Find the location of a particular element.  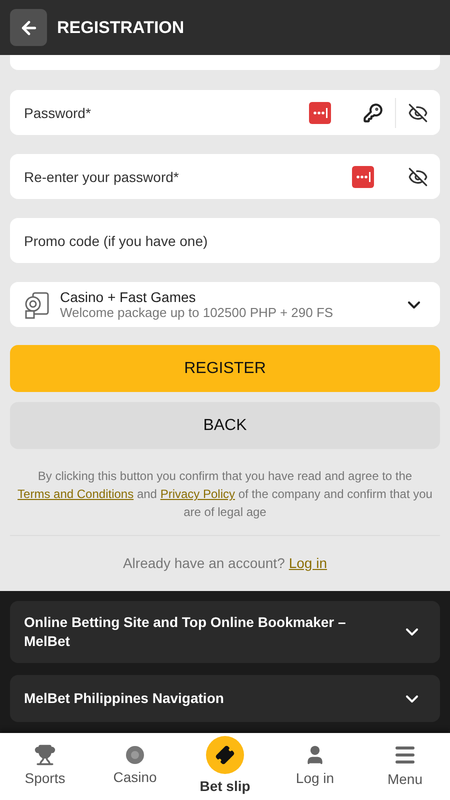

casino-cards-icon is located at coordinates (37, 304).